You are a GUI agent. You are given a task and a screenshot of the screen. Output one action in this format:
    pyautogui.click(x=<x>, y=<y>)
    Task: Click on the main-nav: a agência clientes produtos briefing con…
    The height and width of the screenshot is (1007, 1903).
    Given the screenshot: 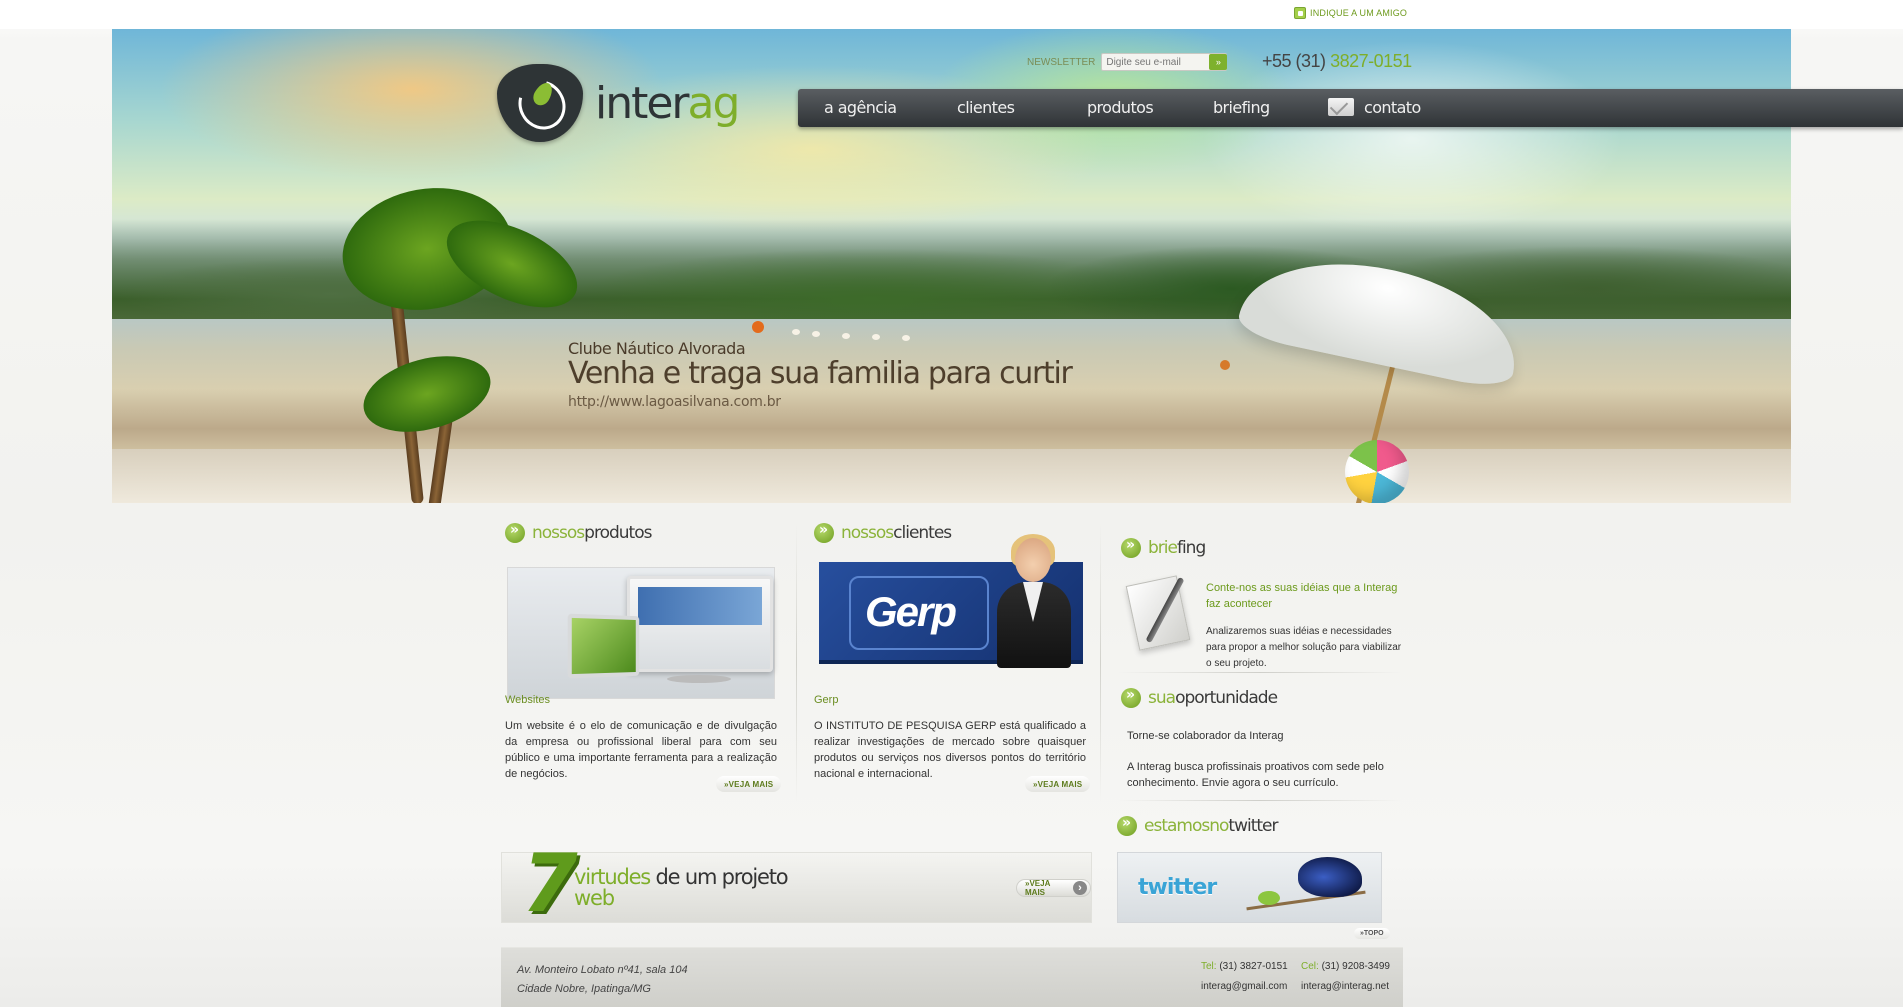 What is the action you would take?
    pyautogui.click(x=1350, y=108)
    